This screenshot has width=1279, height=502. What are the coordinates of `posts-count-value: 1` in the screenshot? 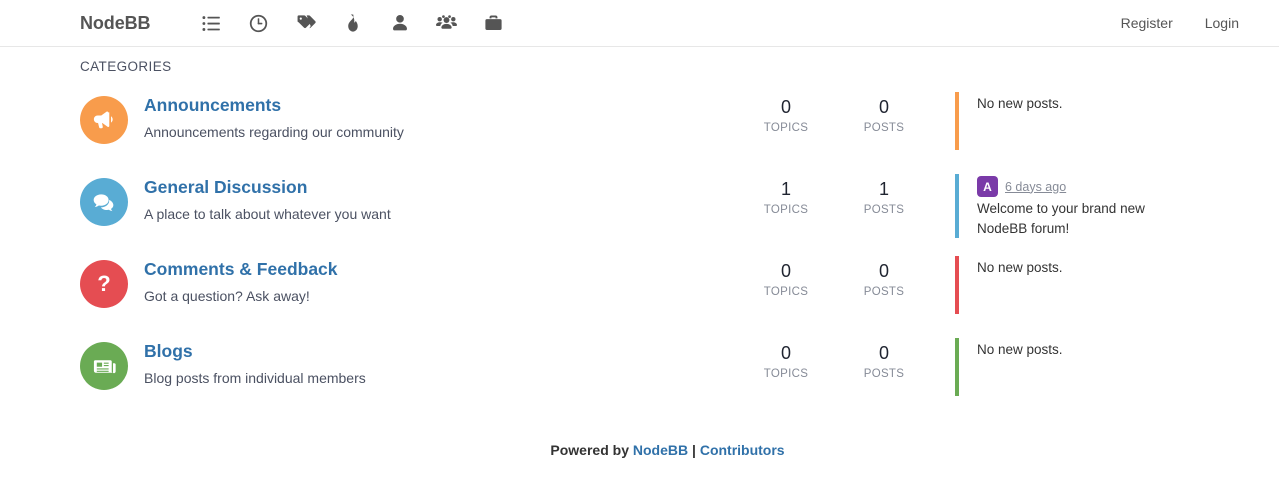 It's located at (883, 189).